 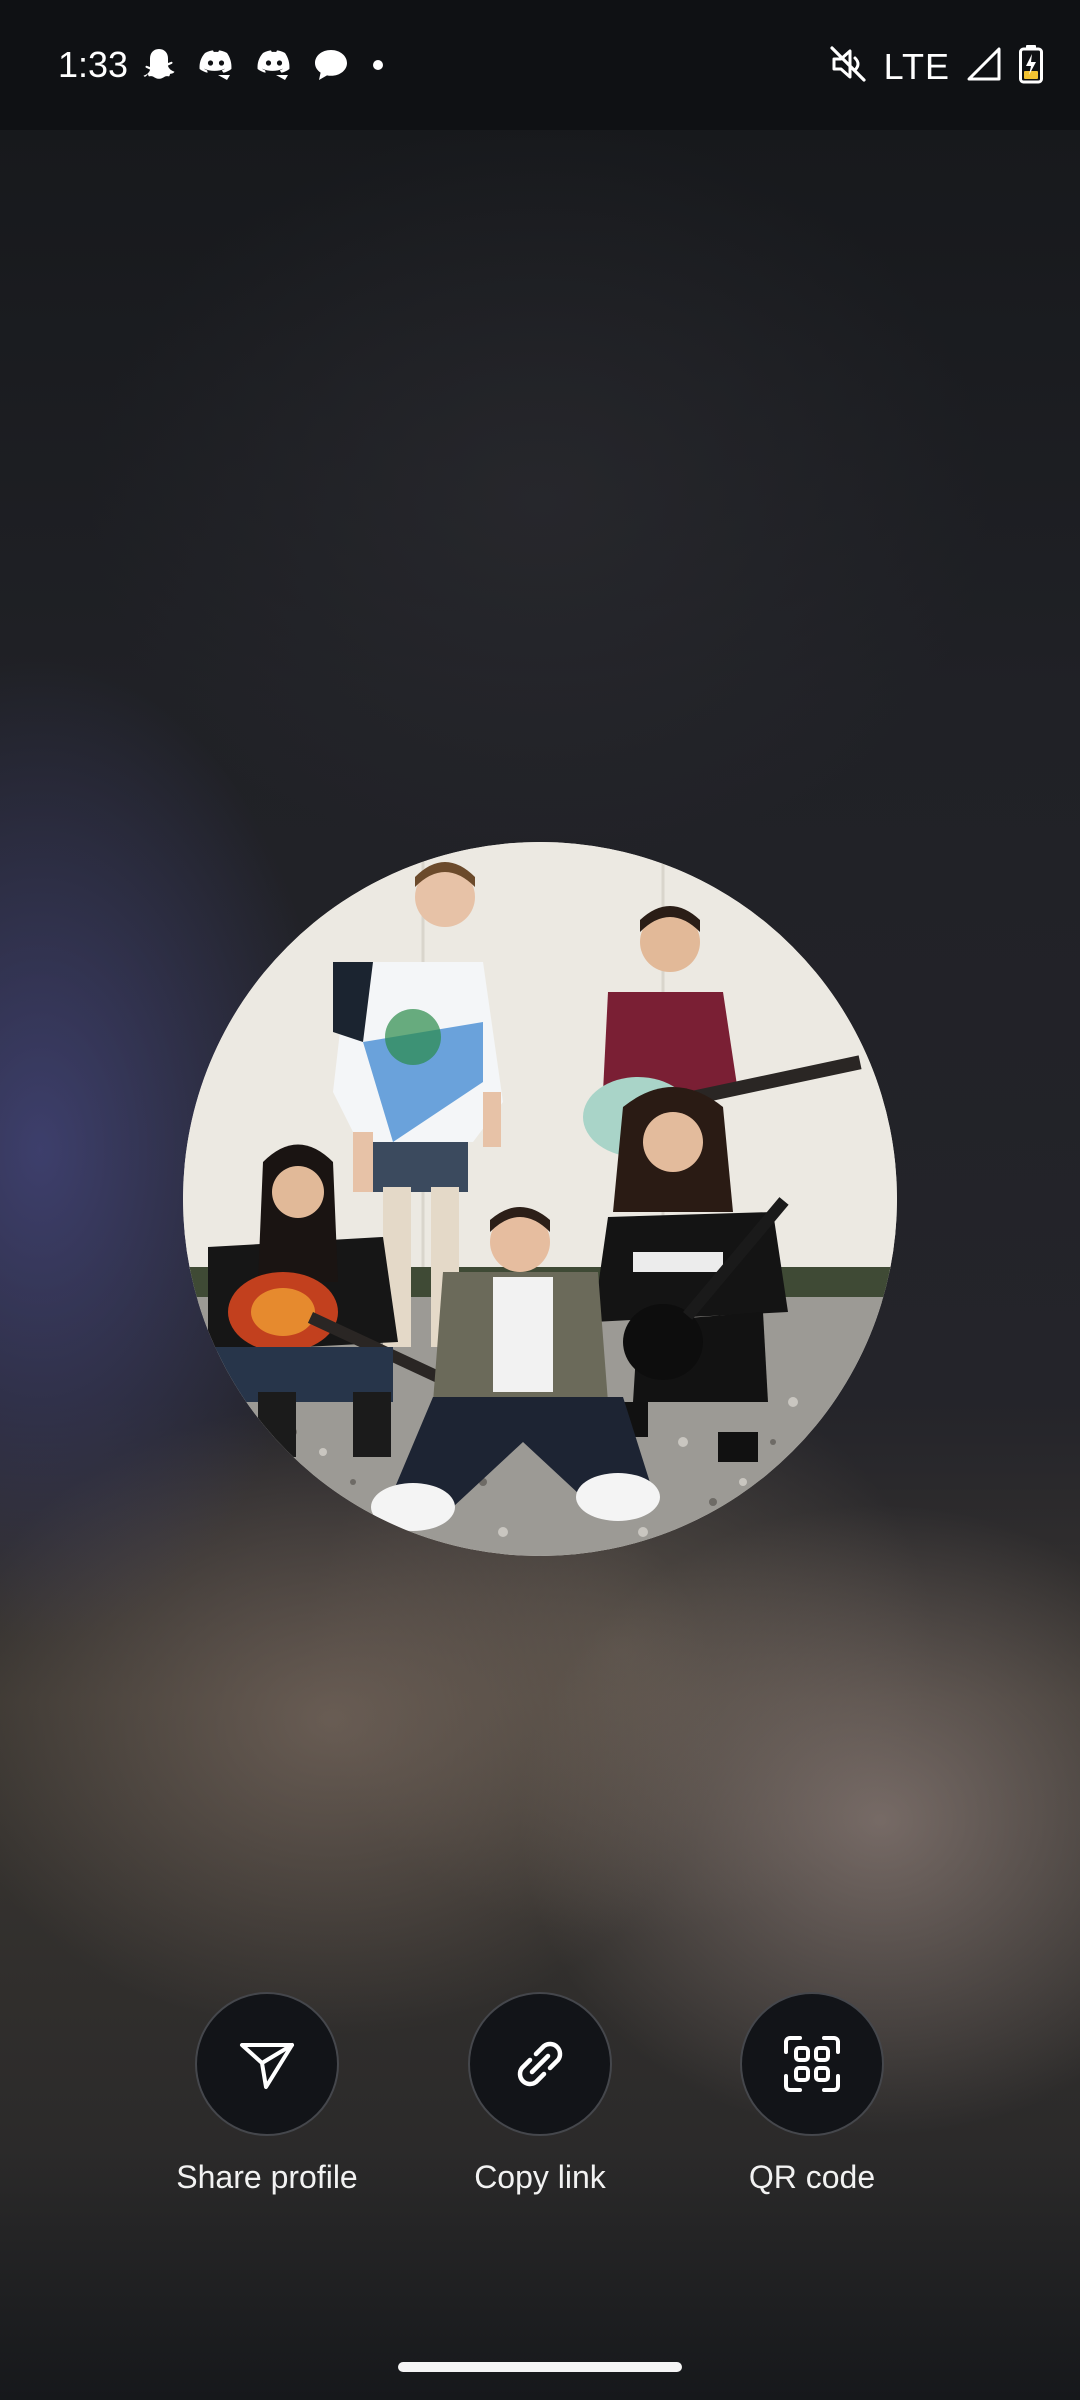 What do you see at coordinates (540, 65) in the screenshot?
I see `status-bar: 1:33 LTE` at bounding box center [540, 65].